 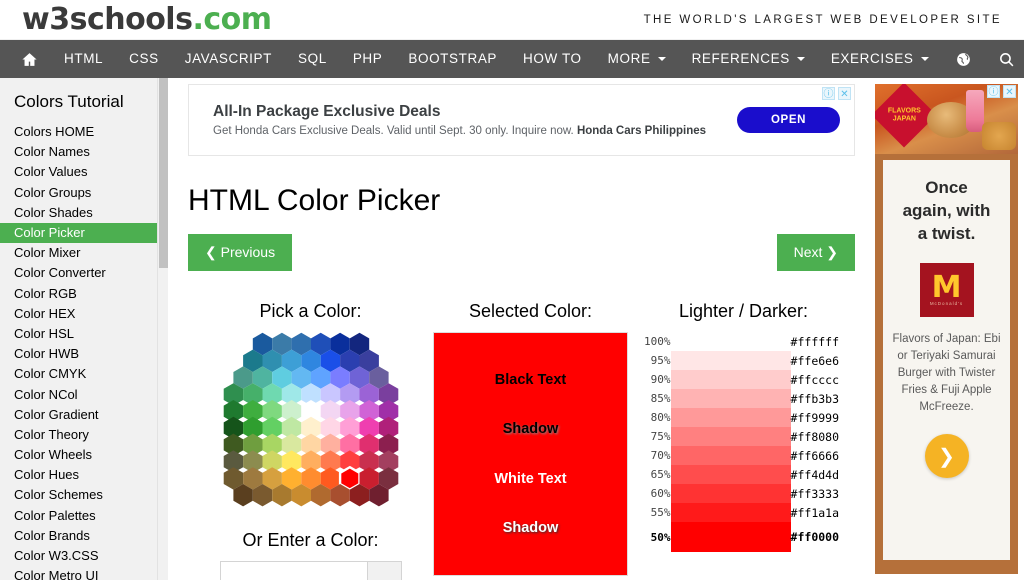 What do you see at coordinates (310, 540) in the screenshot?
I see `enter-a-color-heading: Or Enter a Color:` at bounding box center [310, 540].